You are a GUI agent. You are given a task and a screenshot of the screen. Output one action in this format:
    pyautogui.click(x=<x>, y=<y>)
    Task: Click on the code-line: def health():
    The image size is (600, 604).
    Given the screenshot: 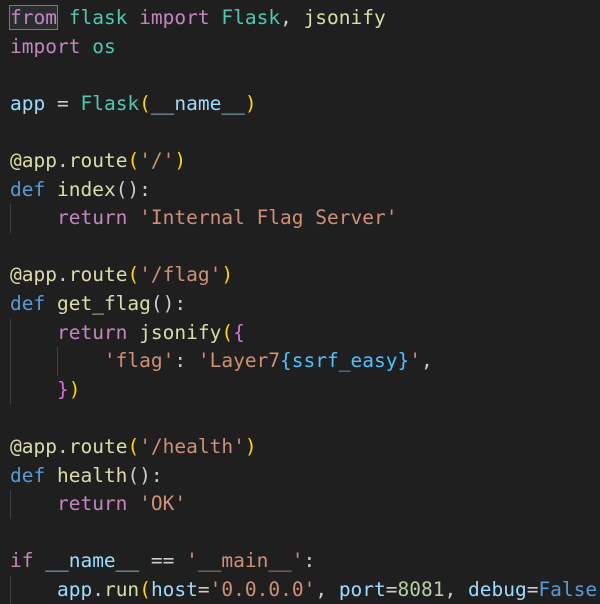 What is the action you would take?
    pyautogui.click(x=300, y=476)
    